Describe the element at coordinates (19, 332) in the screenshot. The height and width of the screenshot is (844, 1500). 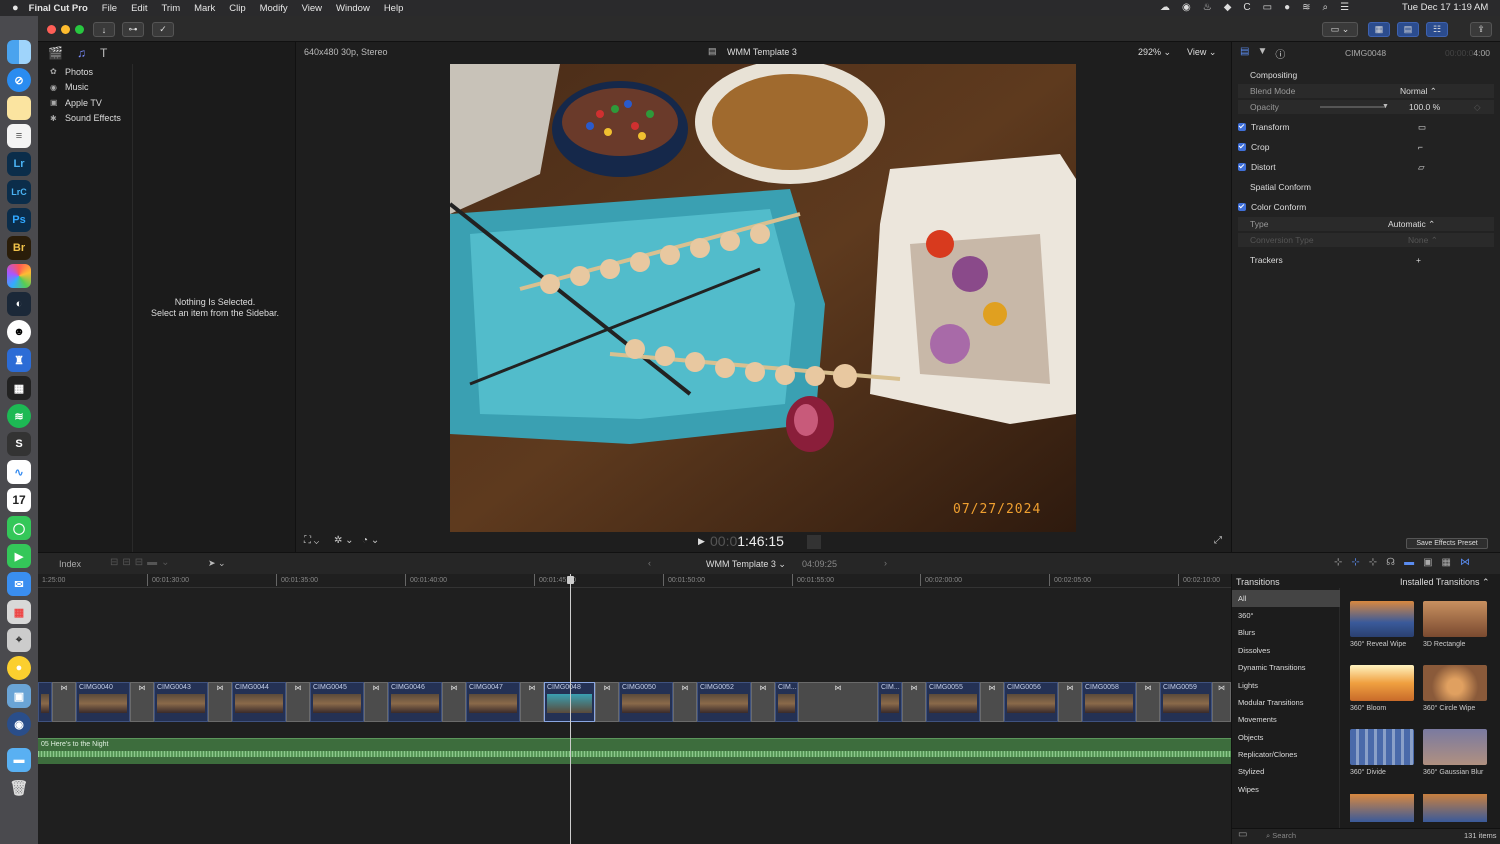
I see `dock-app: ☻` at that location.